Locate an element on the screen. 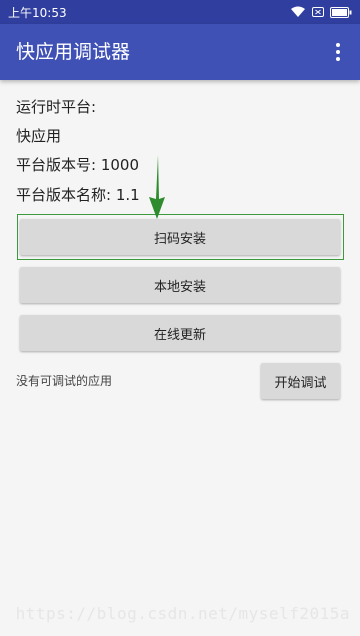 The width and height of the screenshot is (360, 636). status-time: 上午10:53 is located at coordinates (37, 12).